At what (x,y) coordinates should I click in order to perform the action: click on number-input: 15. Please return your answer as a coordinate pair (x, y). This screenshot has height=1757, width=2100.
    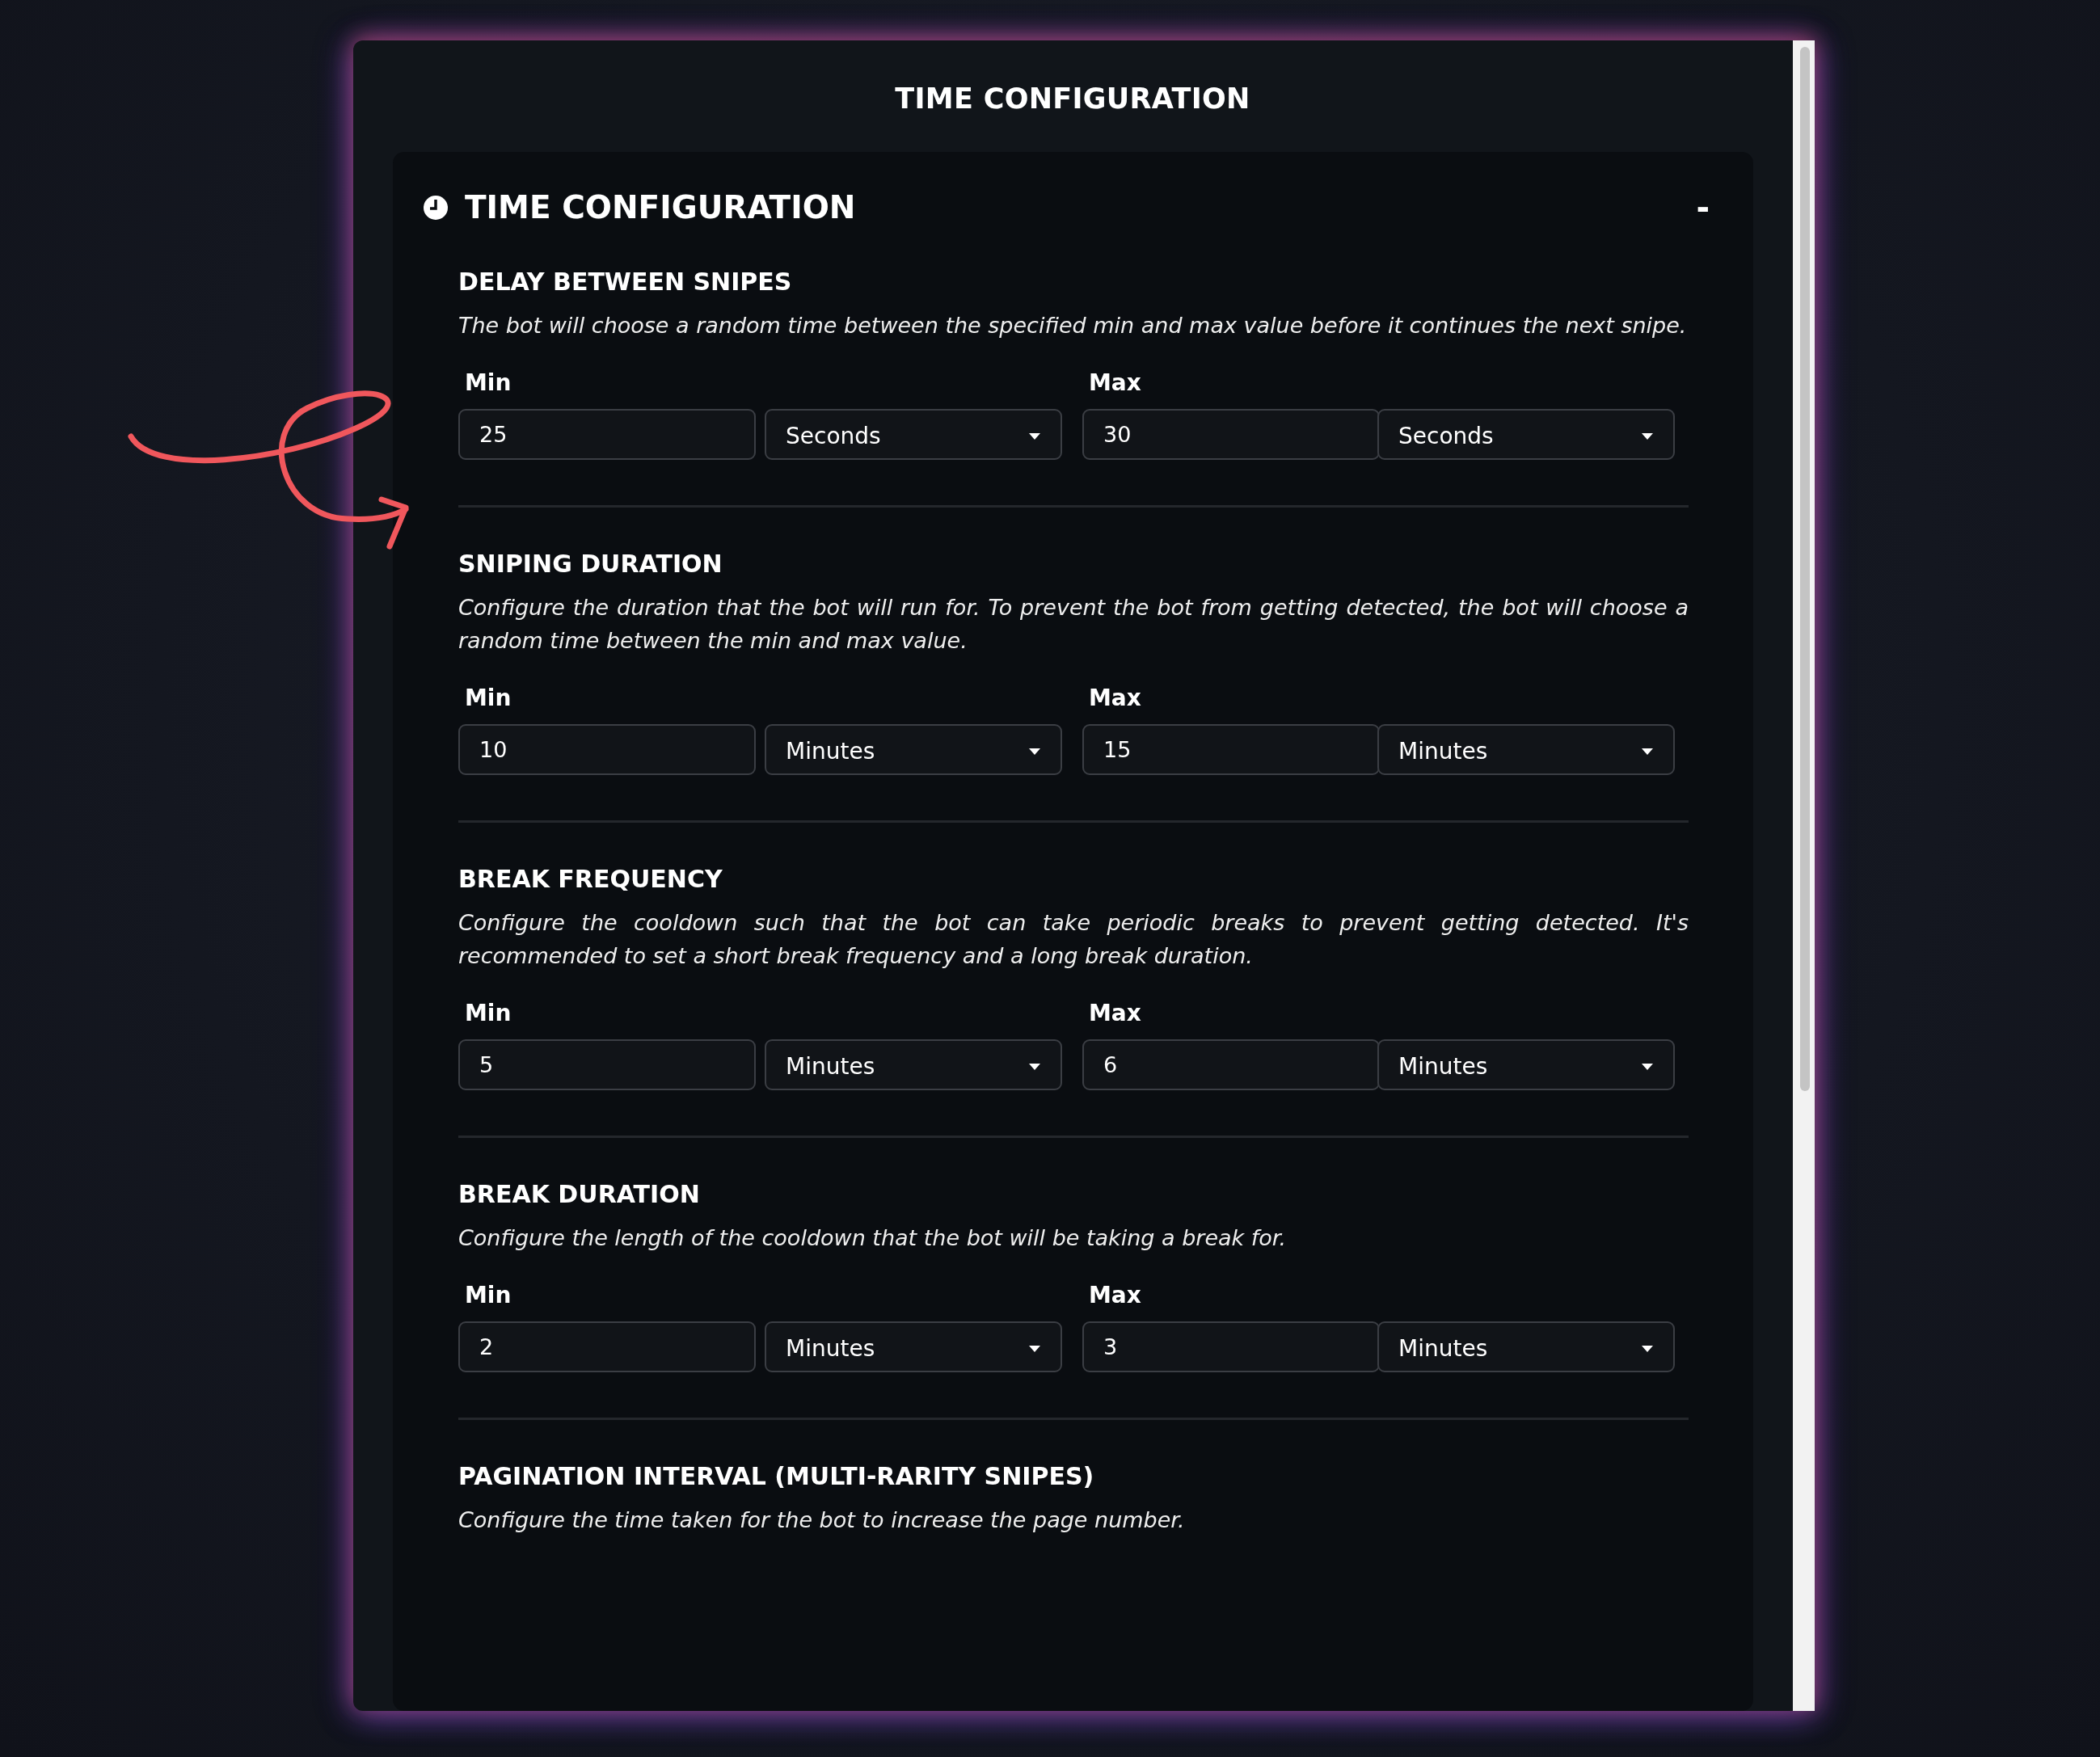
    Looking at the image, I should click on (1231, 749).